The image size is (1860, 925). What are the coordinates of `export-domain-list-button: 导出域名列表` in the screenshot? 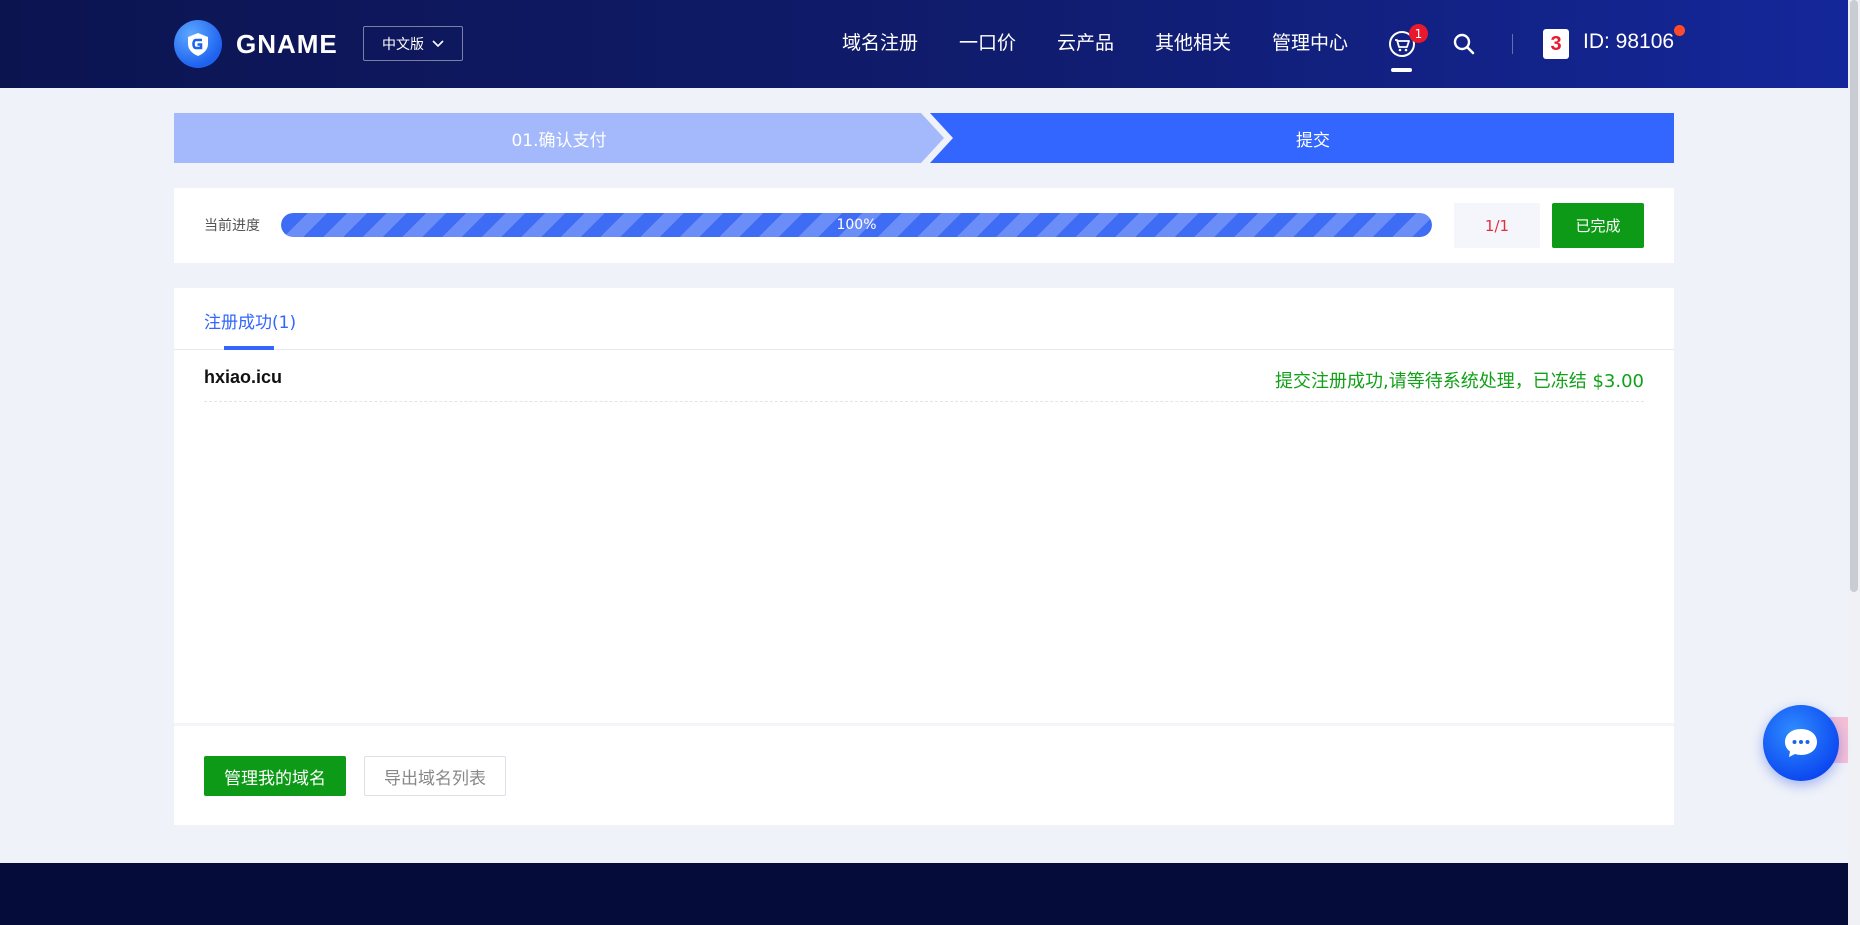 It's located at (435, 776).